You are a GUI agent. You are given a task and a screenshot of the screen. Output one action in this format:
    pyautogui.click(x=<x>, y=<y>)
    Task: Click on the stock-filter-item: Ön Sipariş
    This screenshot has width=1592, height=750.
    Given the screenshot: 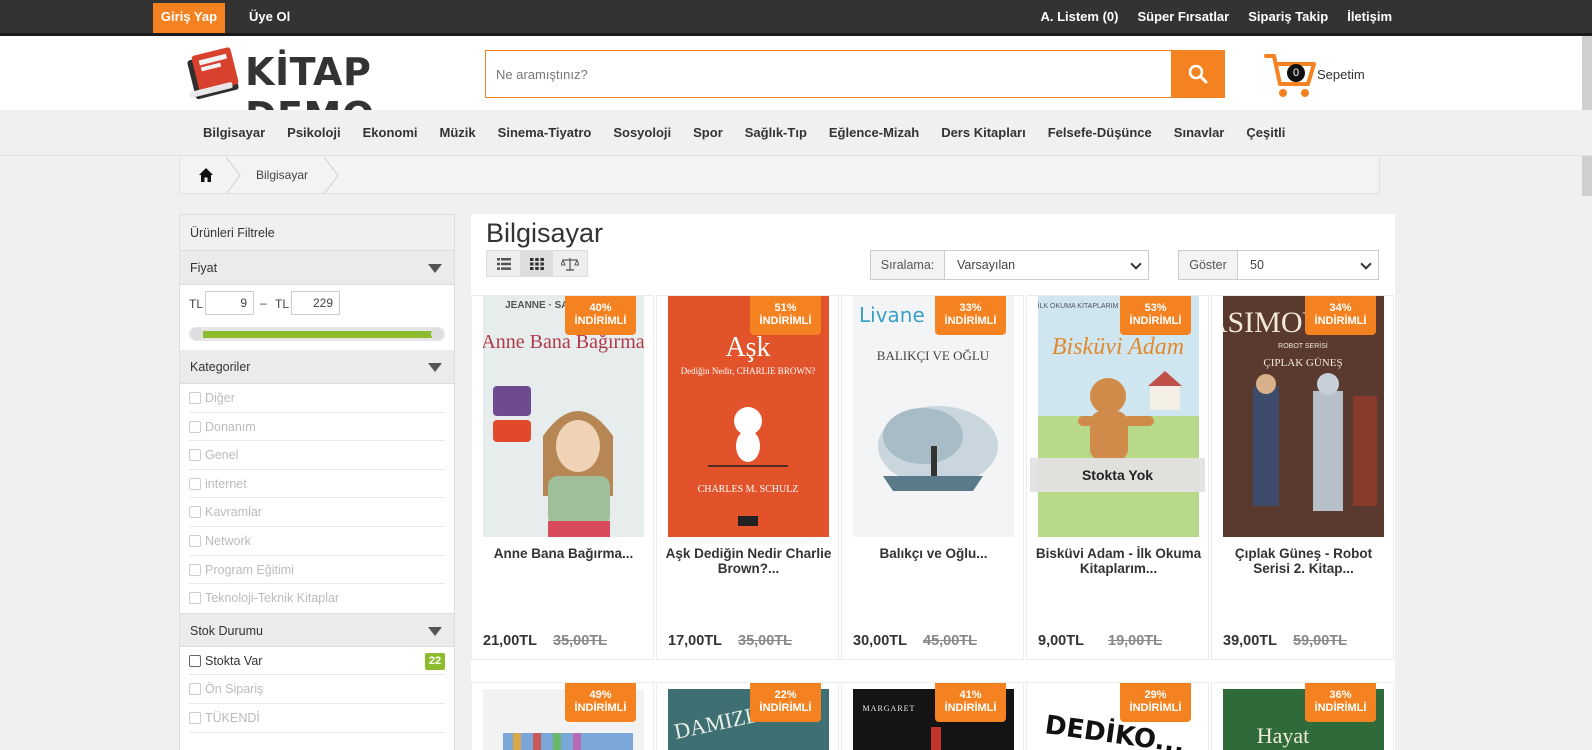 What is the action you would take?
    pyautogui.click(x=317, y=689)
    